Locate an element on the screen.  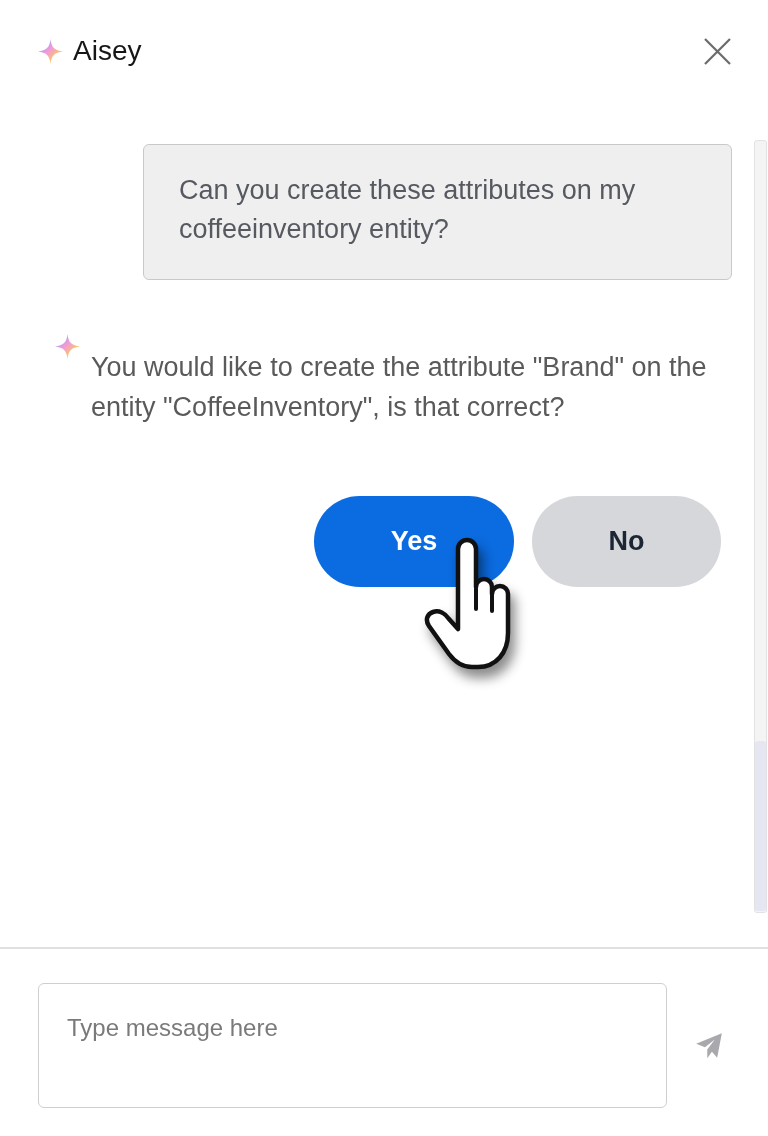
user-message: Can you create these attributes on my coffeeinventory entity? is located at coordinates (437, 212).